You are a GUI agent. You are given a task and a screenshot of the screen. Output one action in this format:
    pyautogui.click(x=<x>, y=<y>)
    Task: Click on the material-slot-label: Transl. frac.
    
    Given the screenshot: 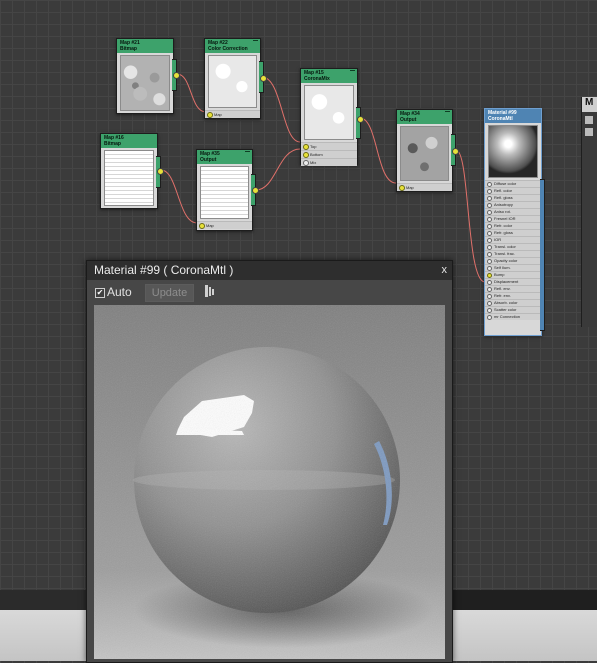 What is the action you would take?
    pyautogui.click(x=504, y=253)
    